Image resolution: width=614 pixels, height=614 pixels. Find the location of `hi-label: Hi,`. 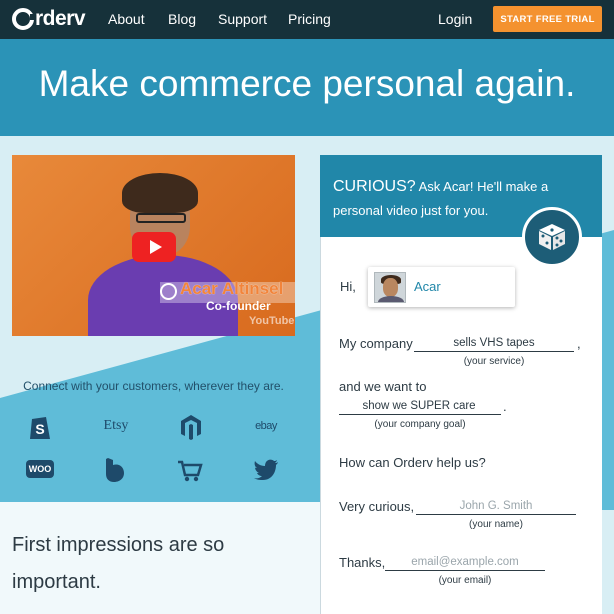

hi-label: Hi, is located at coordinates (348, 286).